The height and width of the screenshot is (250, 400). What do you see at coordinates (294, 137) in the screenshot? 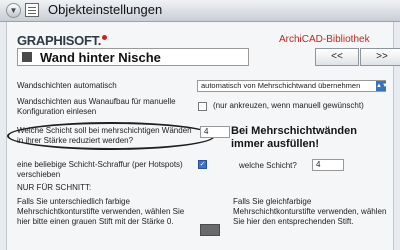
I see `reduce-warning: Bei Mehrschichtwänden immer ausfüllen!` at bounding box center [294, 137].